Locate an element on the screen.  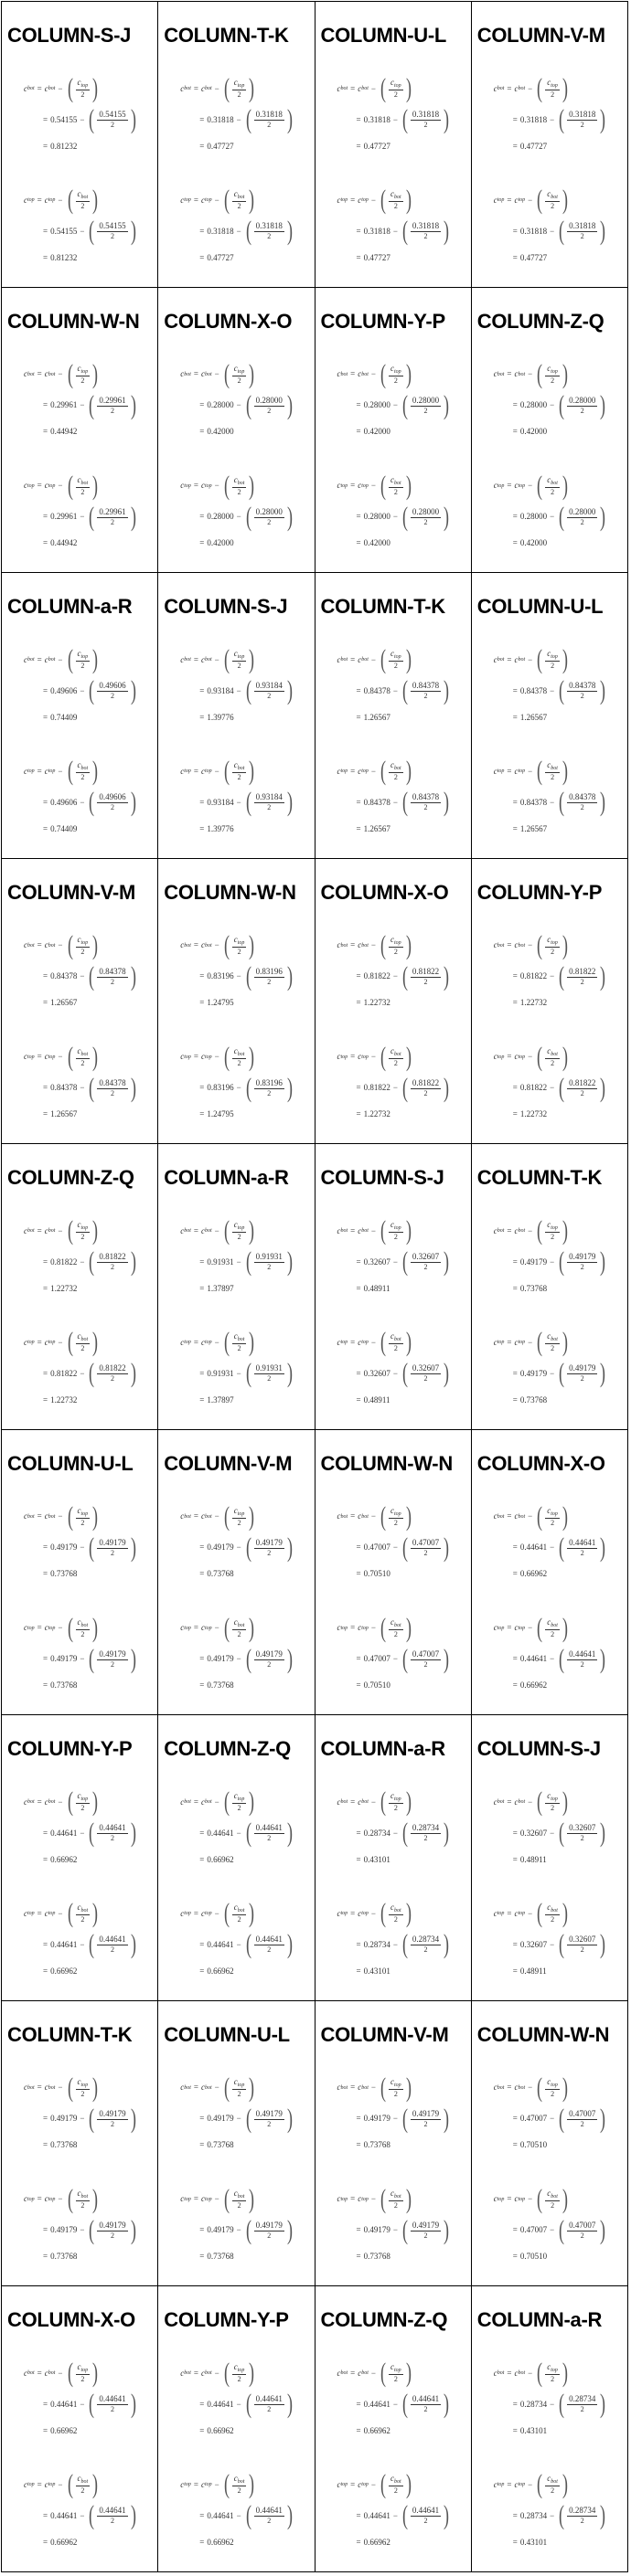
result-value: = 0.74409 is located at coordinates (60, 717).